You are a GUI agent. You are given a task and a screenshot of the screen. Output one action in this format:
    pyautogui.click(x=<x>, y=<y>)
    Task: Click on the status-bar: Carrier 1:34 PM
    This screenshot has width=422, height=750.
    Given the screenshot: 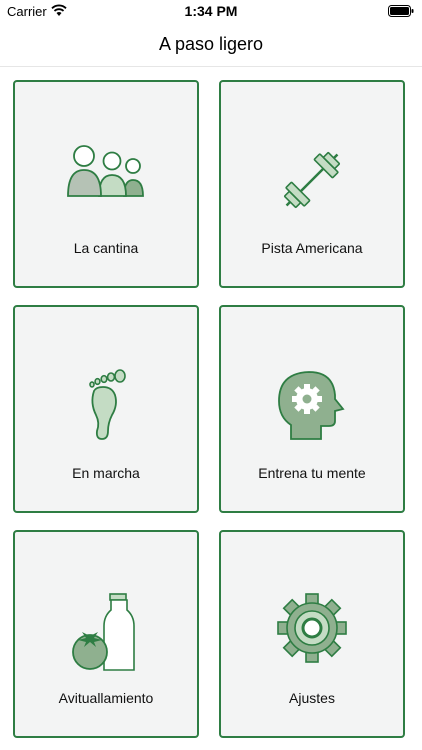 What is the action you would take?
    pyautogui.click(x=211, y=11)
    